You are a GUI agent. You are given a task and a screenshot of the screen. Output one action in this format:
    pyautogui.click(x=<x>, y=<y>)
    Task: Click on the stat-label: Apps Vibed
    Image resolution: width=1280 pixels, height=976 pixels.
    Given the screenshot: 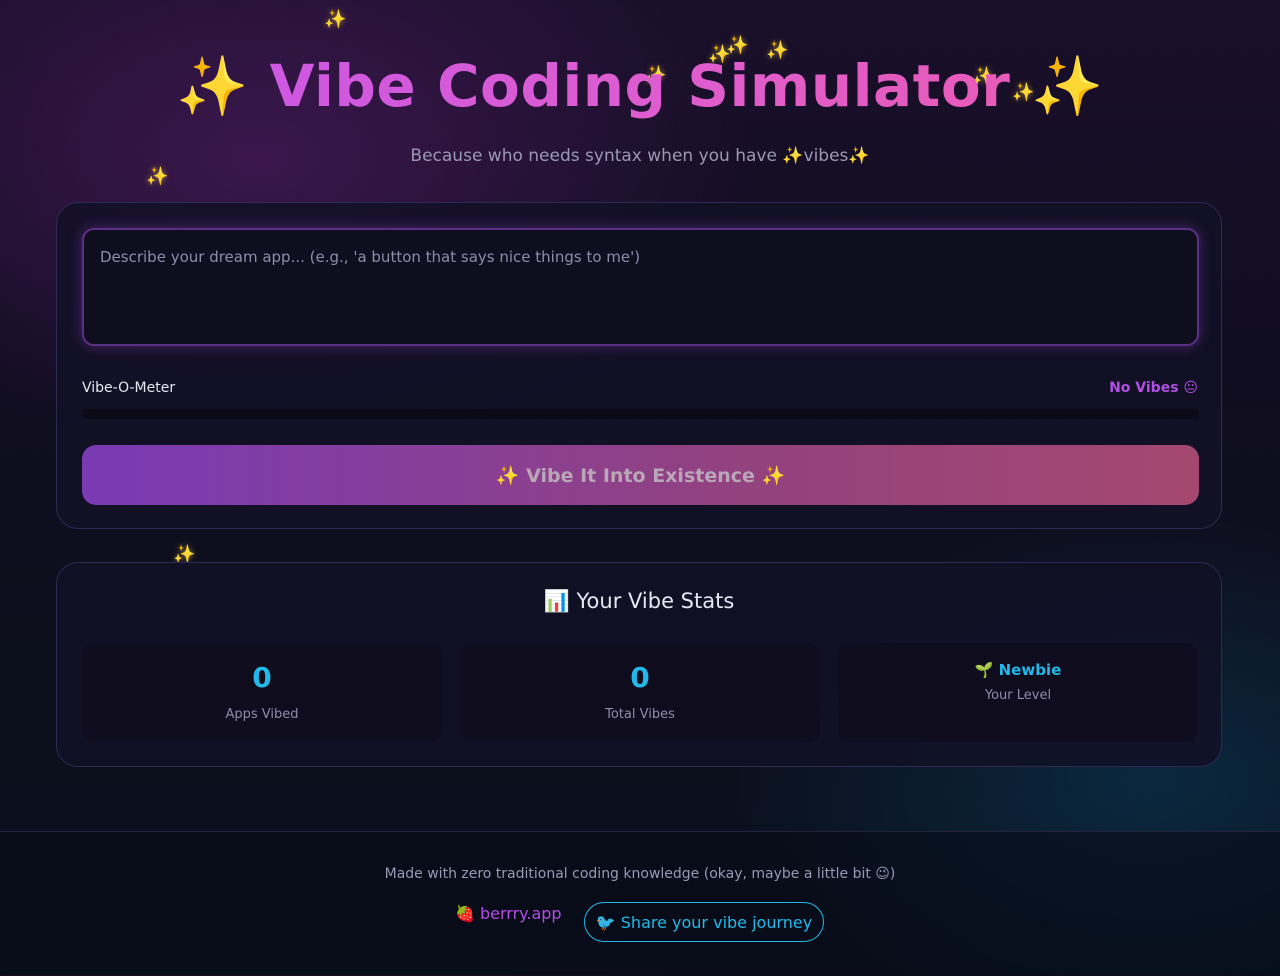 What is the action you would take?
    pyautogui.click(x=262, y=714)
    